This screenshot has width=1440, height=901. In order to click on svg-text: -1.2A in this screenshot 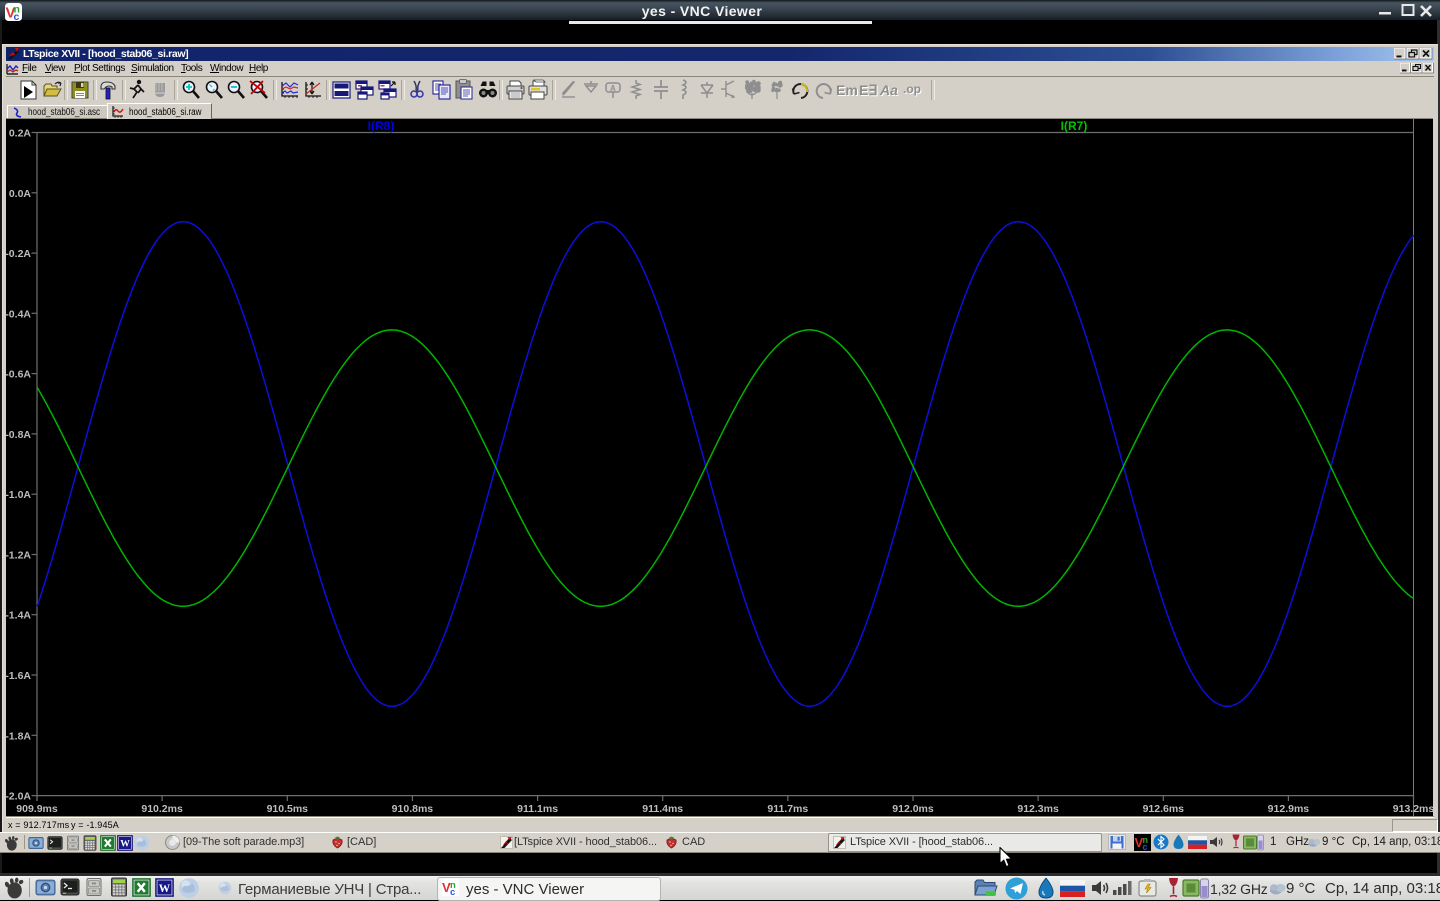, I will do `click(18, 556)`.